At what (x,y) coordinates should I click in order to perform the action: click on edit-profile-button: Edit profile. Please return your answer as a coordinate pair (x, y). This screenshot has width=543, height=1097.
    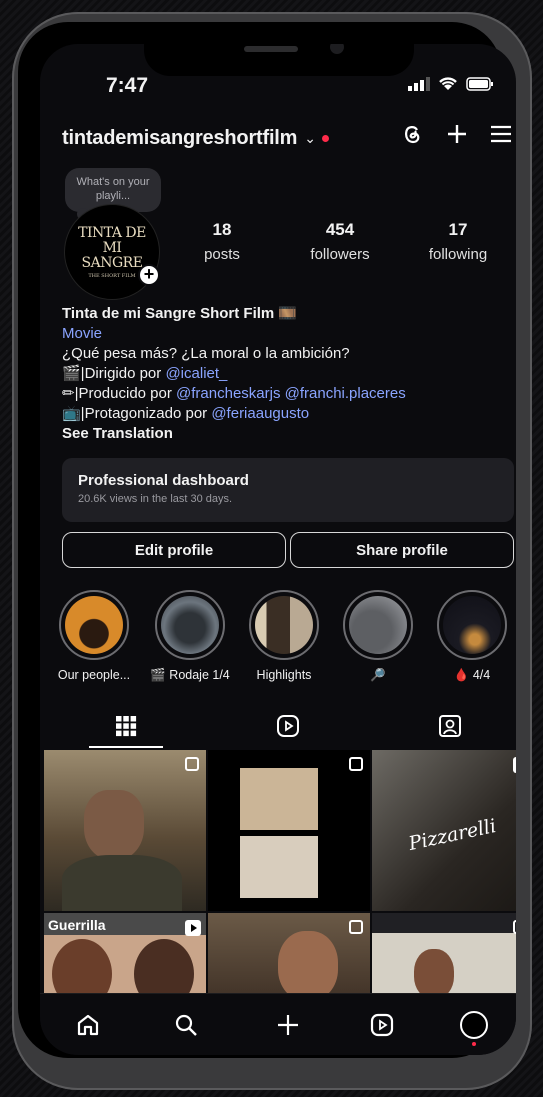
    Looking at the image, I should click on (174, 550).